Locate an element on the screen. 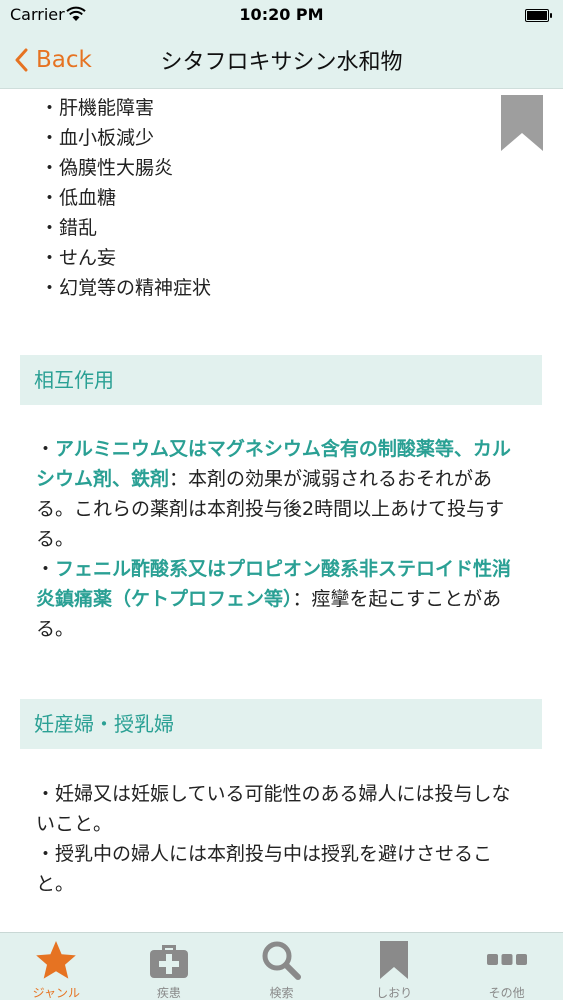 Image resolution: width=563 pixels, height=1000 pixels. medical-bag-icon is located at coordinates (168, 961).